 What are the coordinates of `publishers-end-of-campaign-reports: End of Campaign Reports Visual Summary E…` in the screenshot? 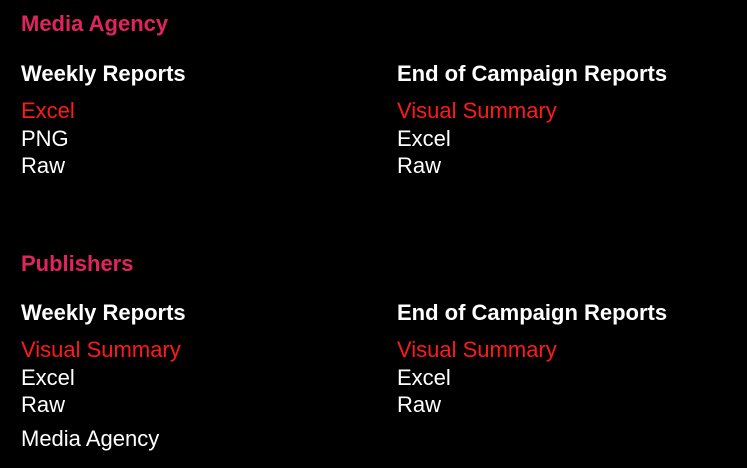 It's located at (567, 359).